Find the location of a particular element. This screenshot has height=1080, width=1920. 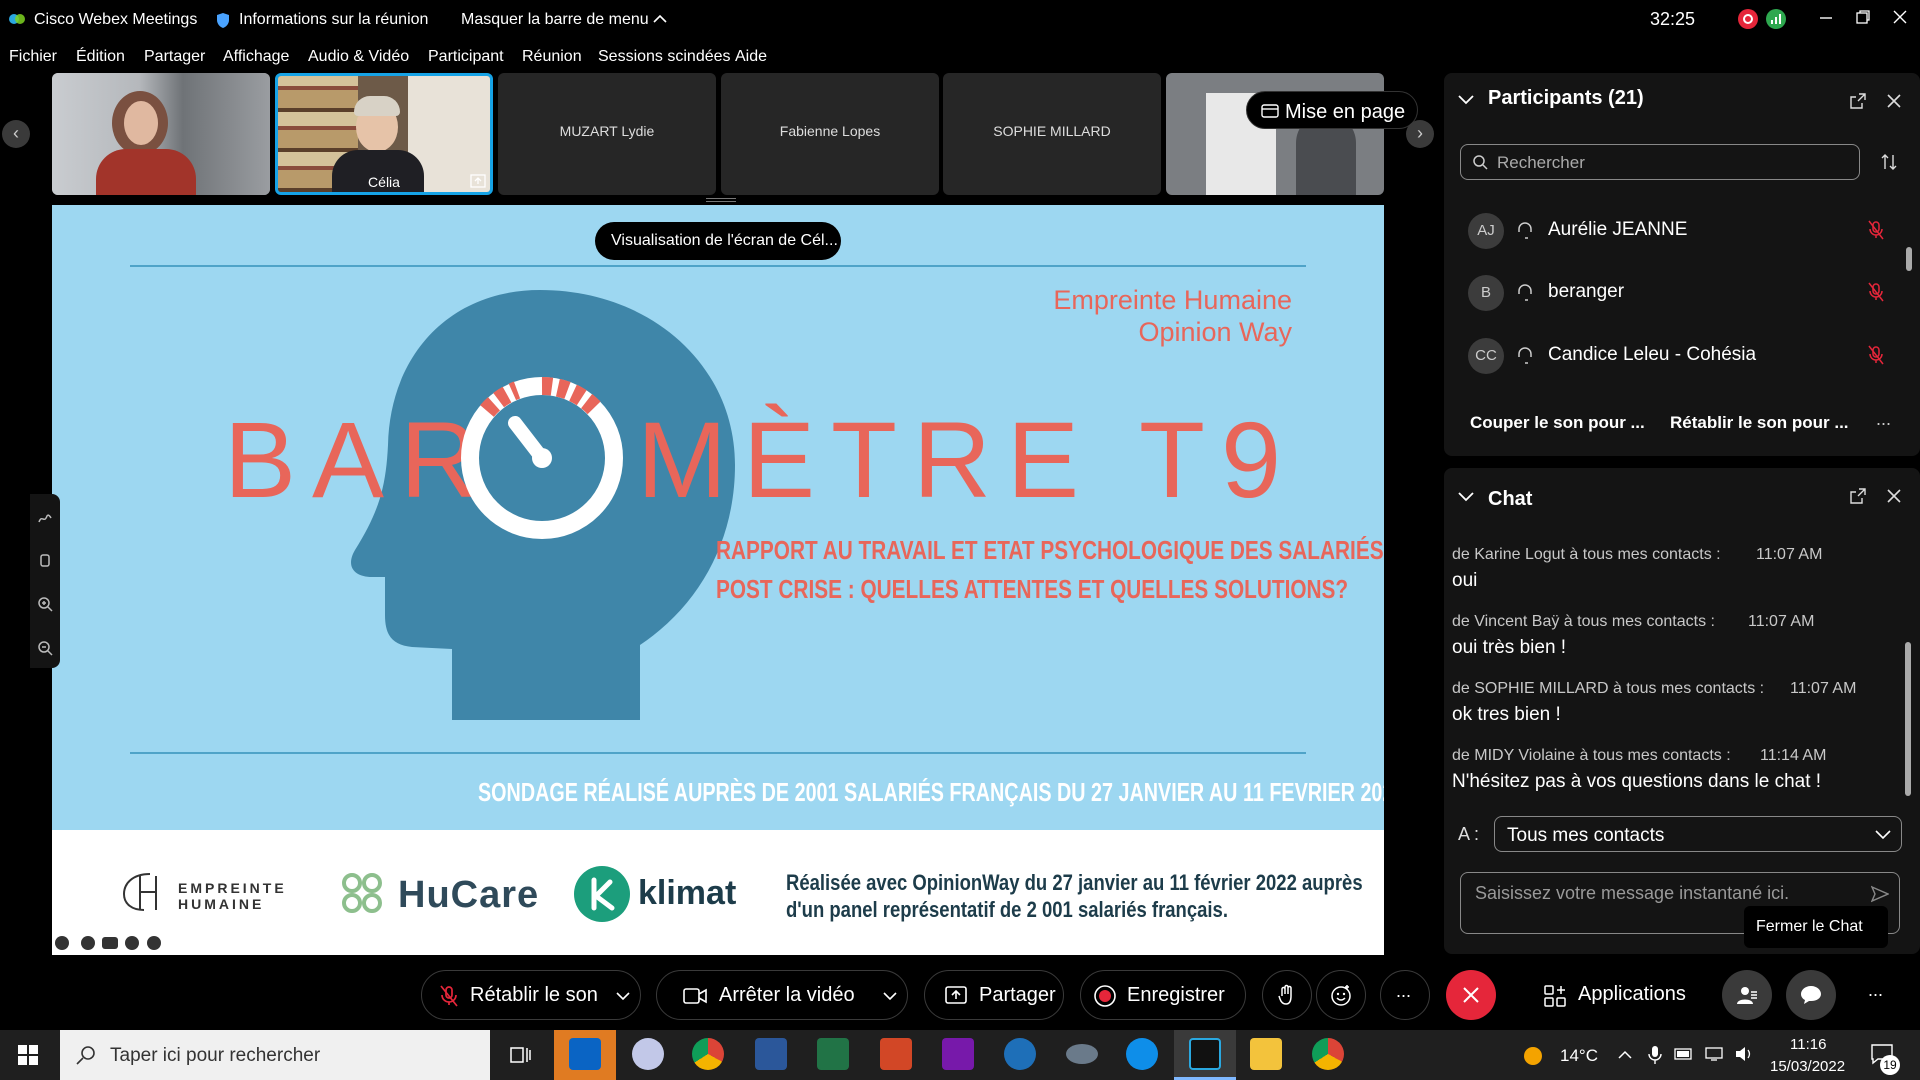

task-view-icon is located at coordinates (520, 1055).